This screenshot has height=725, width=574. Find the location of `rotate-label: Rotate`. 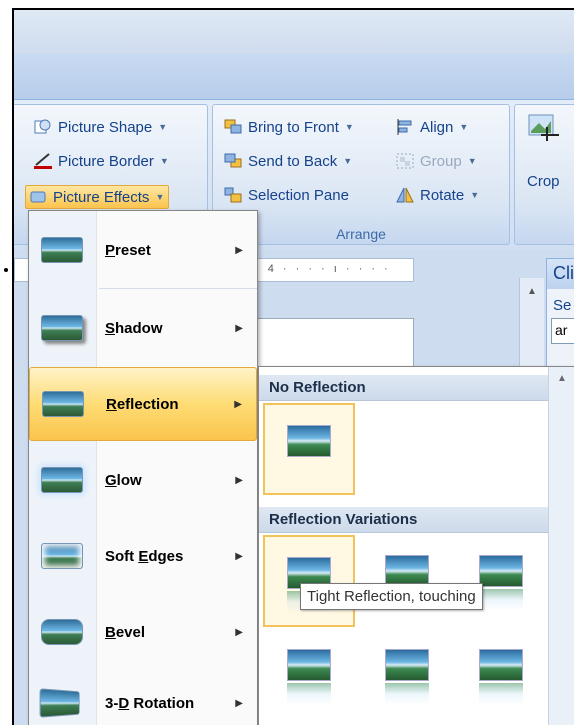

rotate-label: Rotate is located at coordinates (442, 195).